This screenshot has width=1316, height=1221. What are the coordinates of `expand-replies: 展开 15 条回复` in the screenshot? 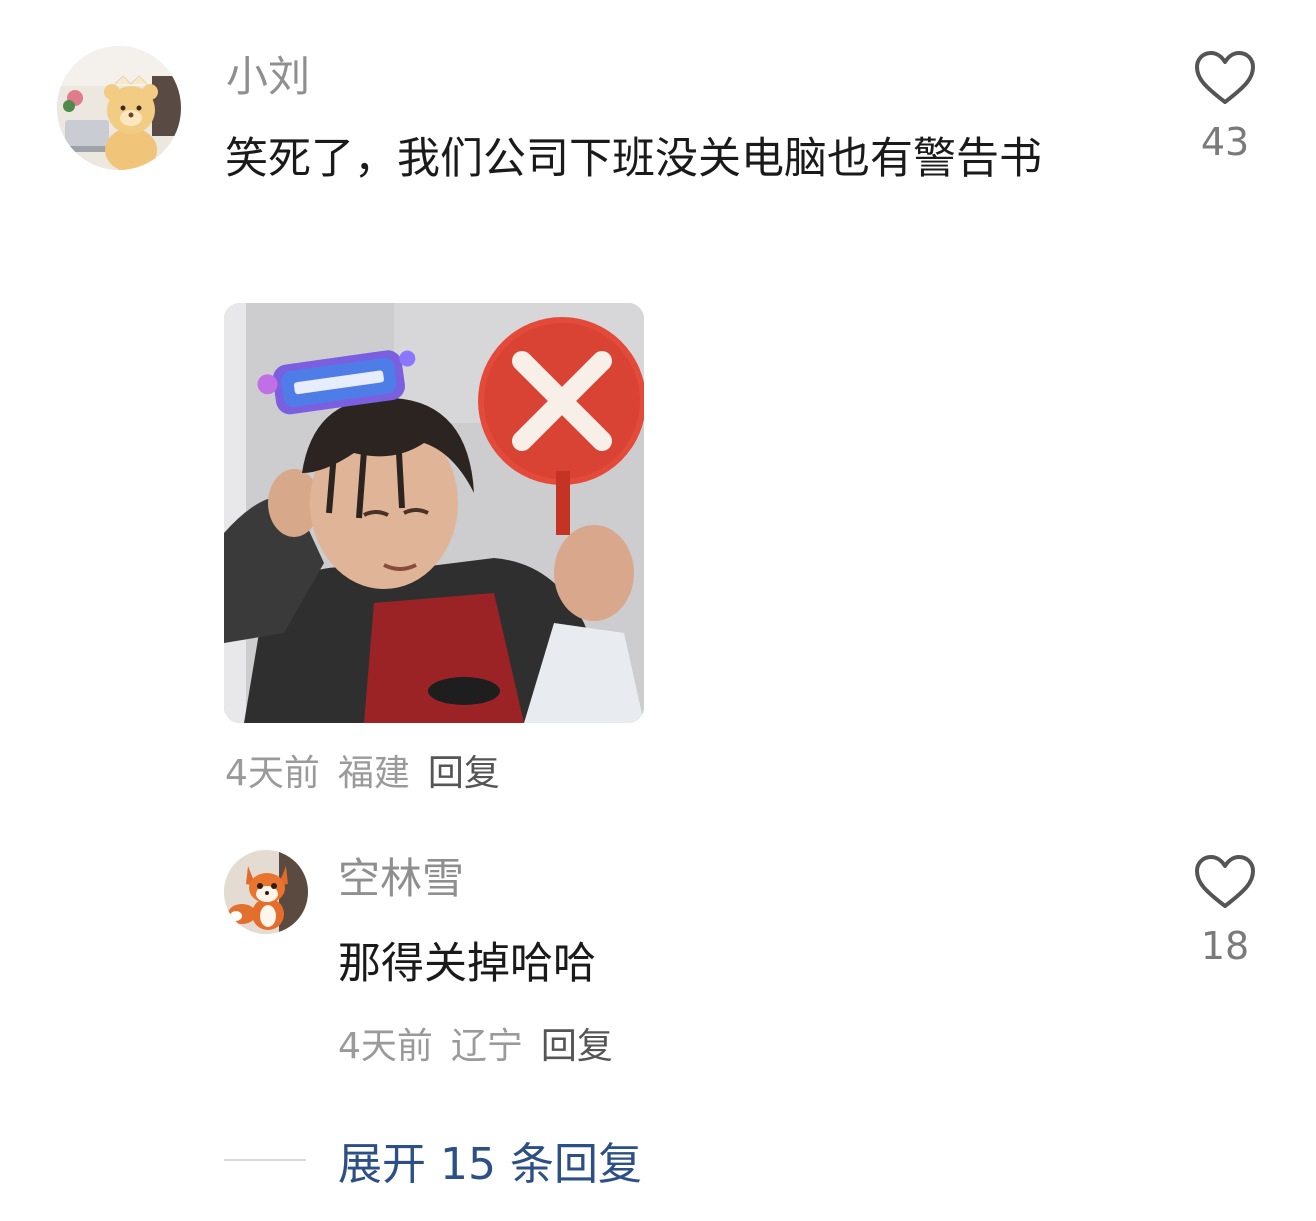 It's located at (433, 1160).